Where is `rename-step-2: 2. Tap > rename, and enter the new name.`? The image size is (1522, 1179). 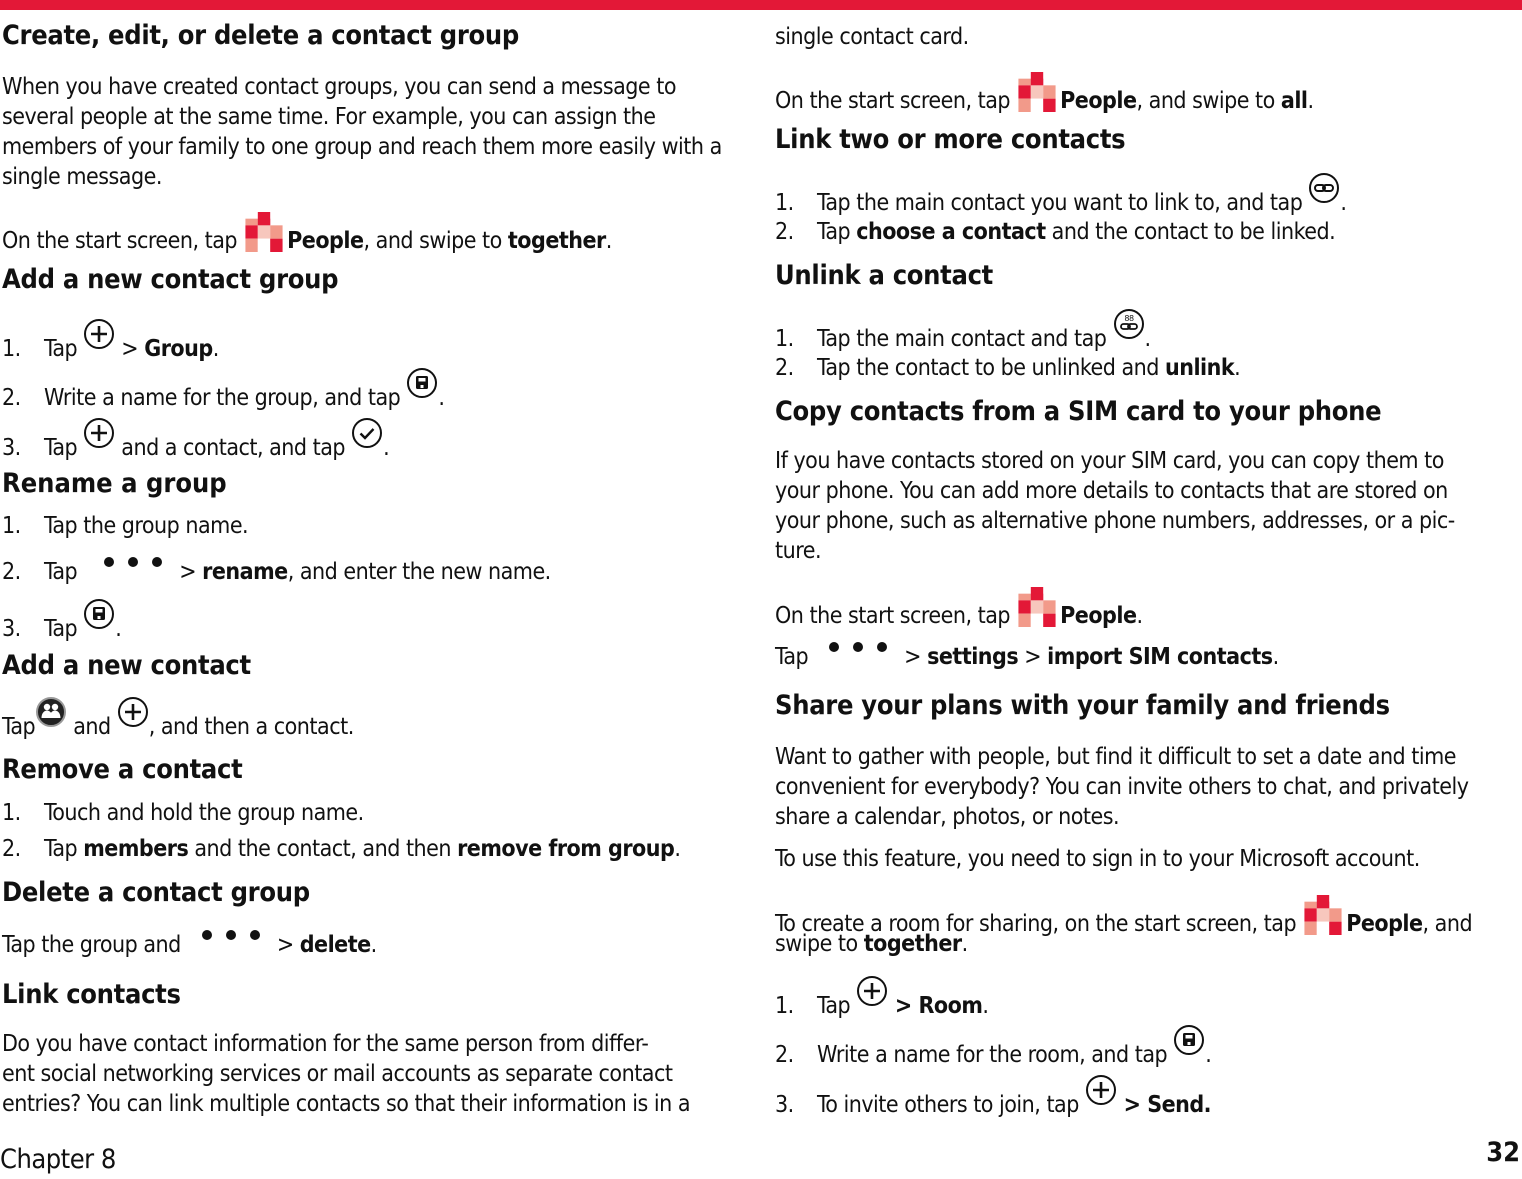 rename-step-2: 2. Tap > rename, and enter the new name. is located at coordinates (276, 572).